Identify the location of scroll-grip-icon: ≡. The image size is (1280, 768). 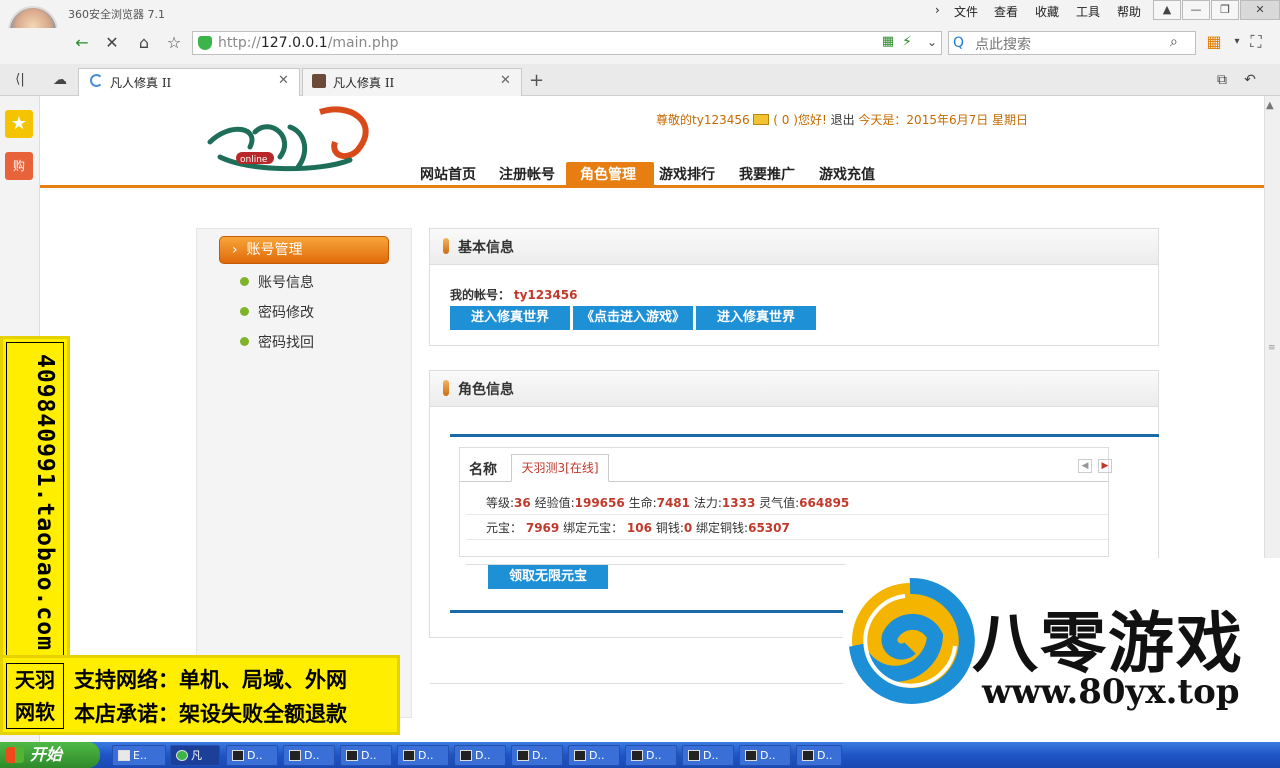
(1272, 348).